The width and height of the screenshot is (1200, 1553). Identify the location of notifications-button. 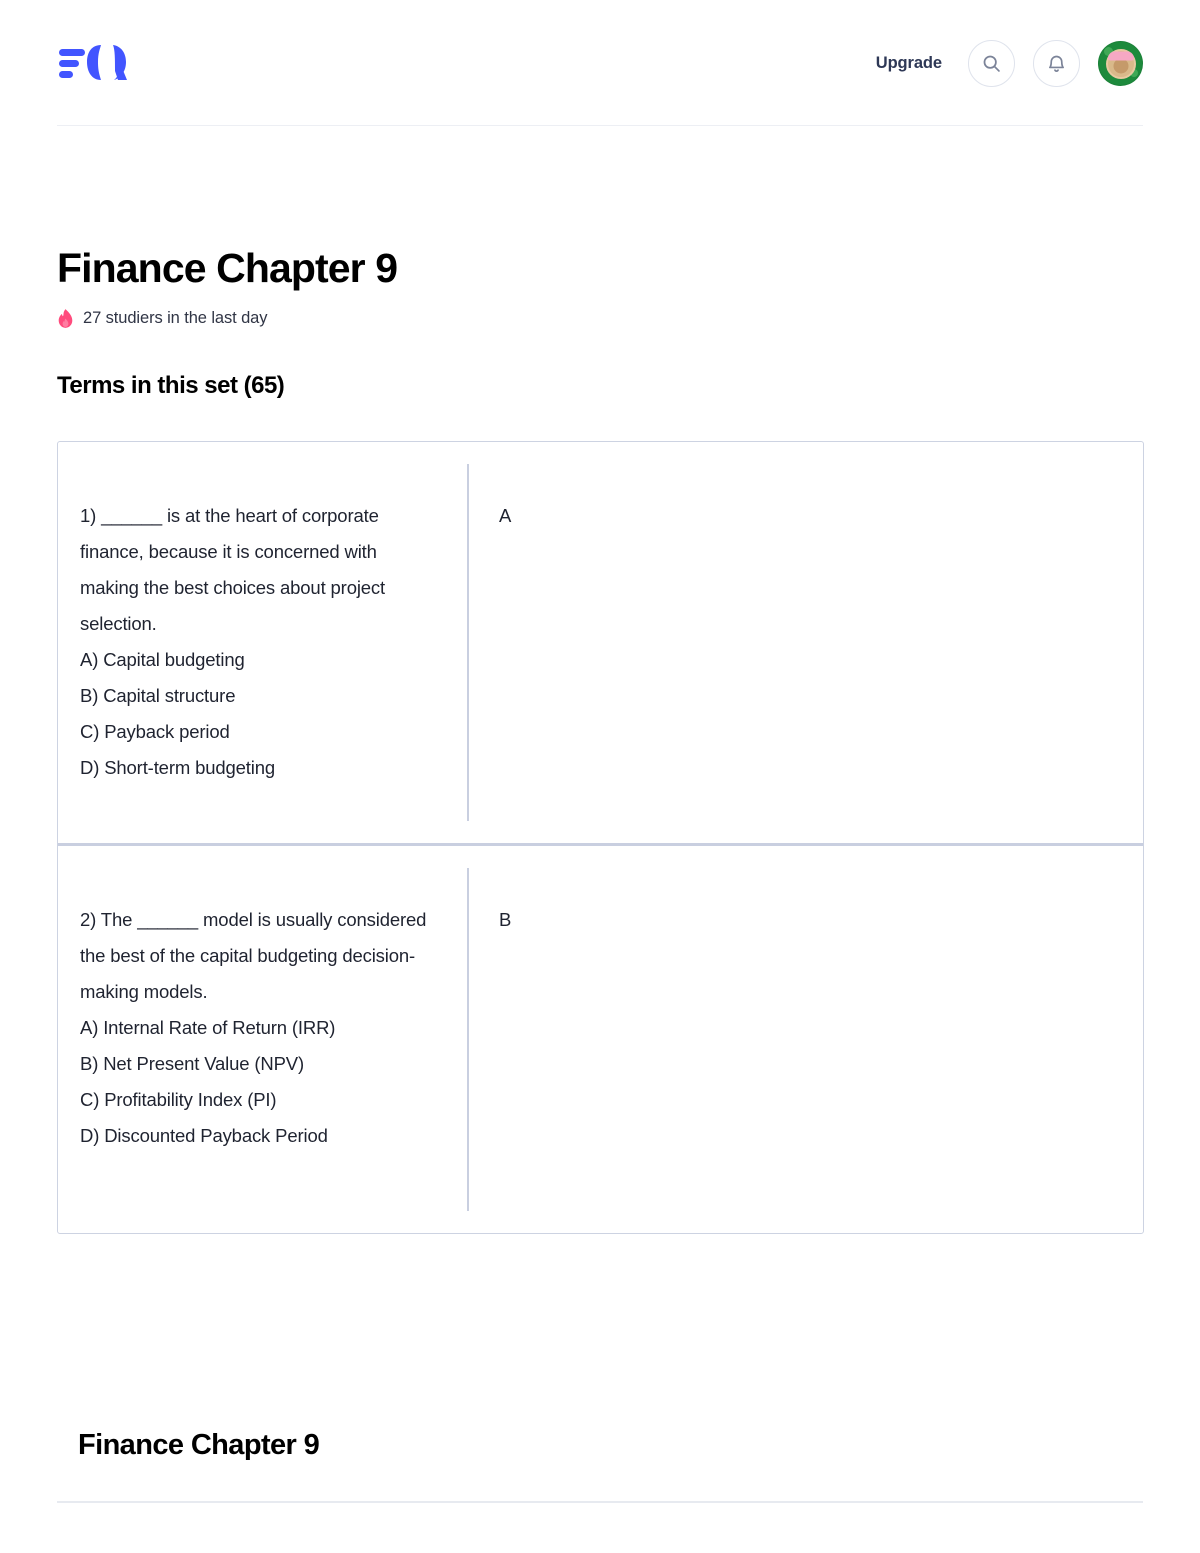
(1056, 63).